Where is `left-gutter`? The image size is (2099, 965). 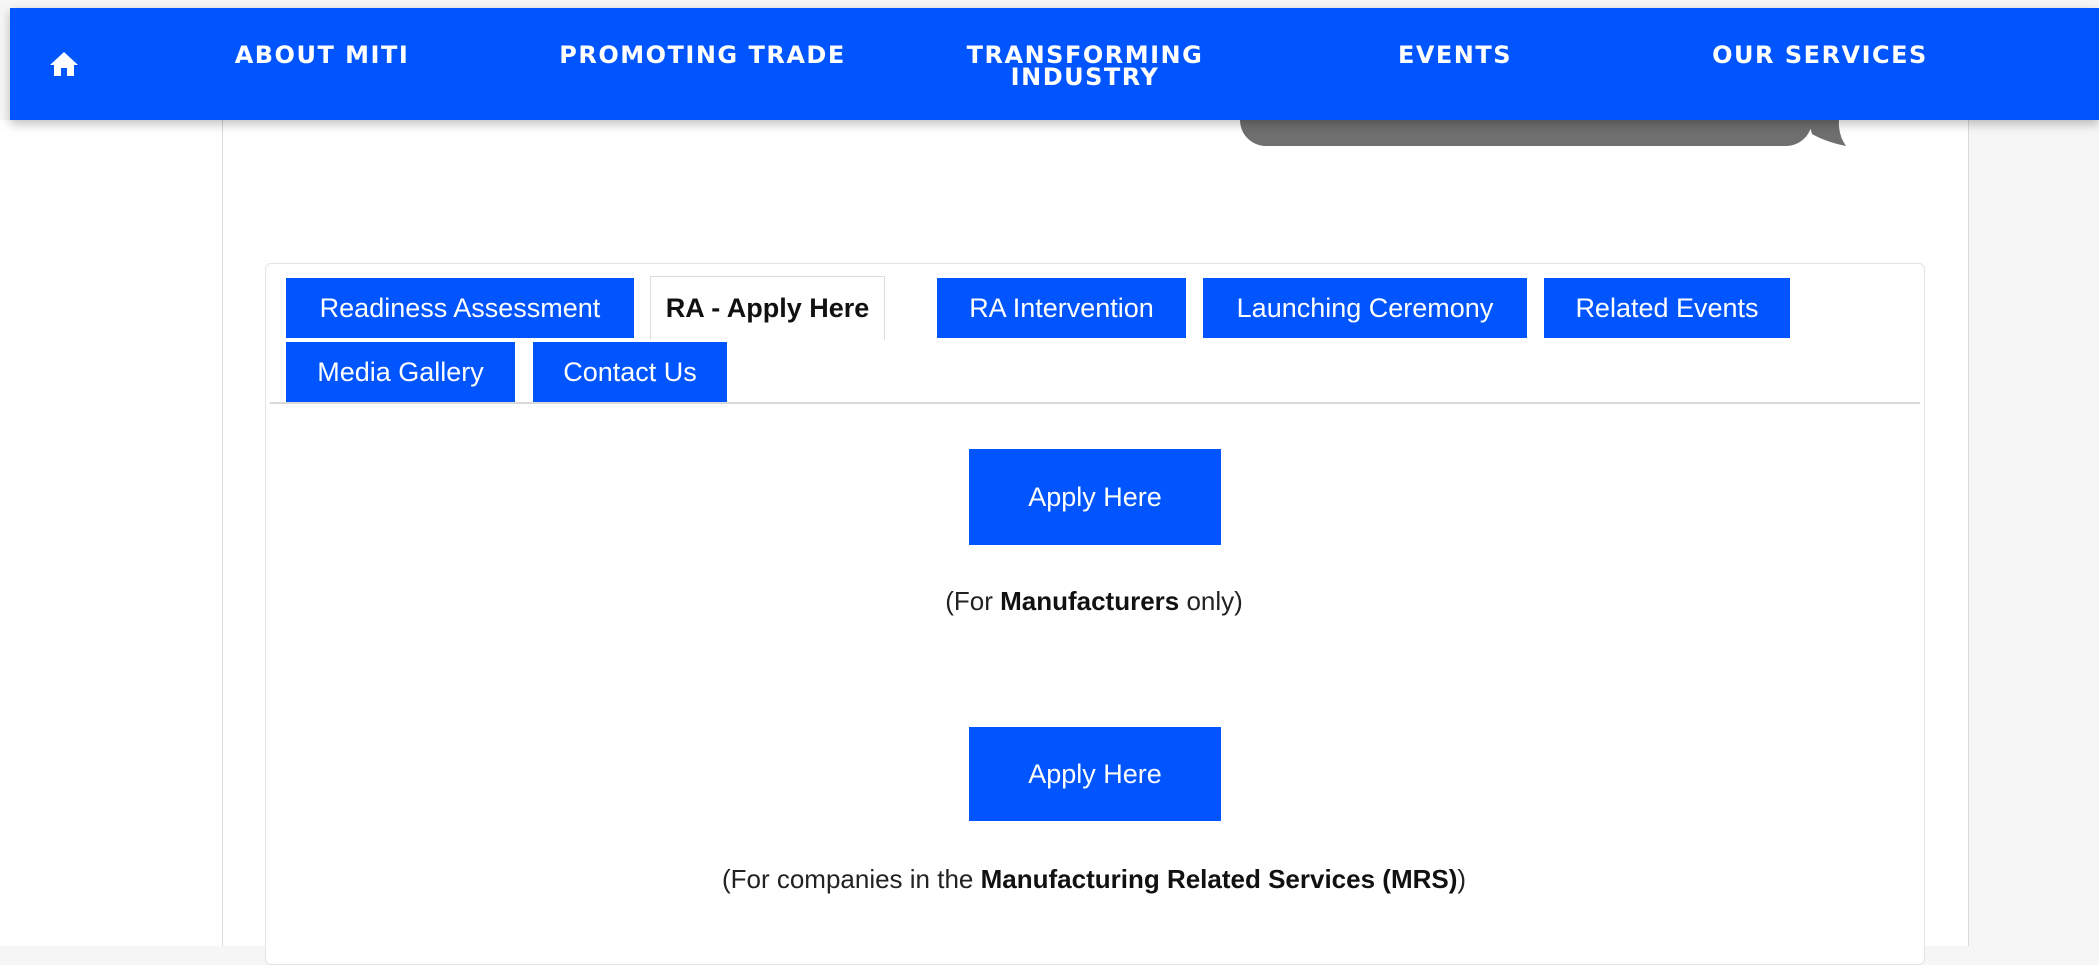
left-gutter is located at coordinates (111, 533).